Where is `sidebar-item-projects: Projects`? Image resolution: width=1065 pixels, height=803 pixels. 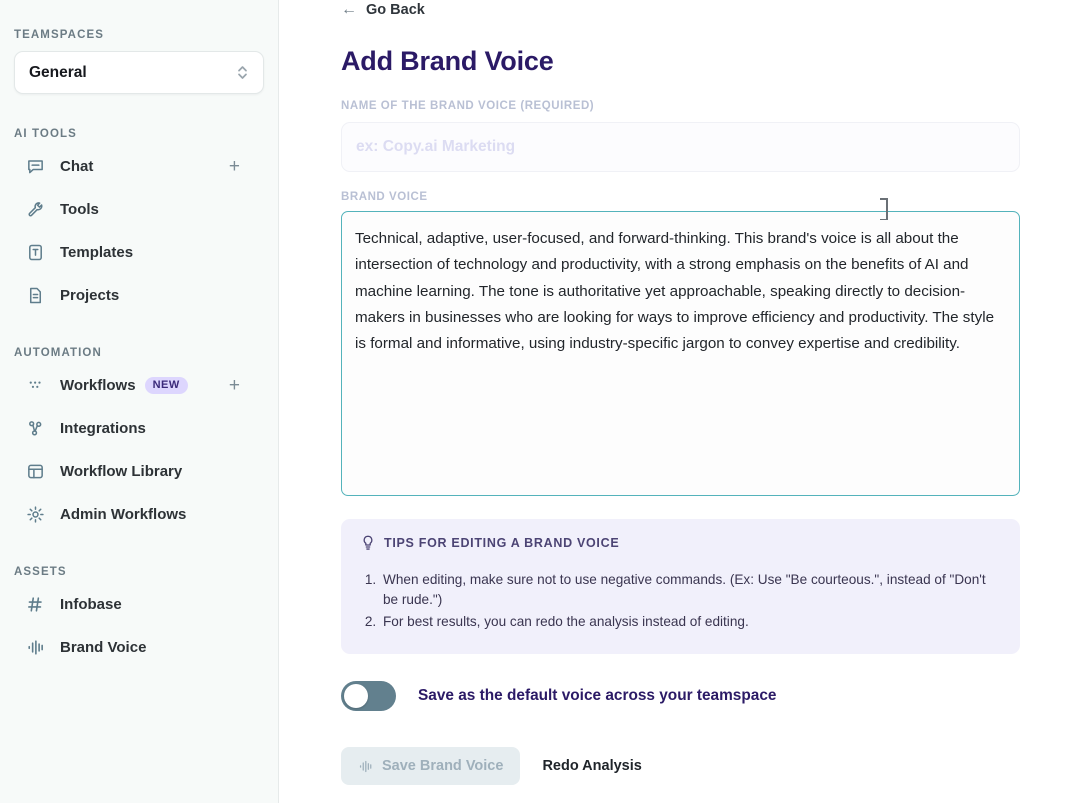
sidebar-item-projects: Projects is located at coordinates (139, 295).